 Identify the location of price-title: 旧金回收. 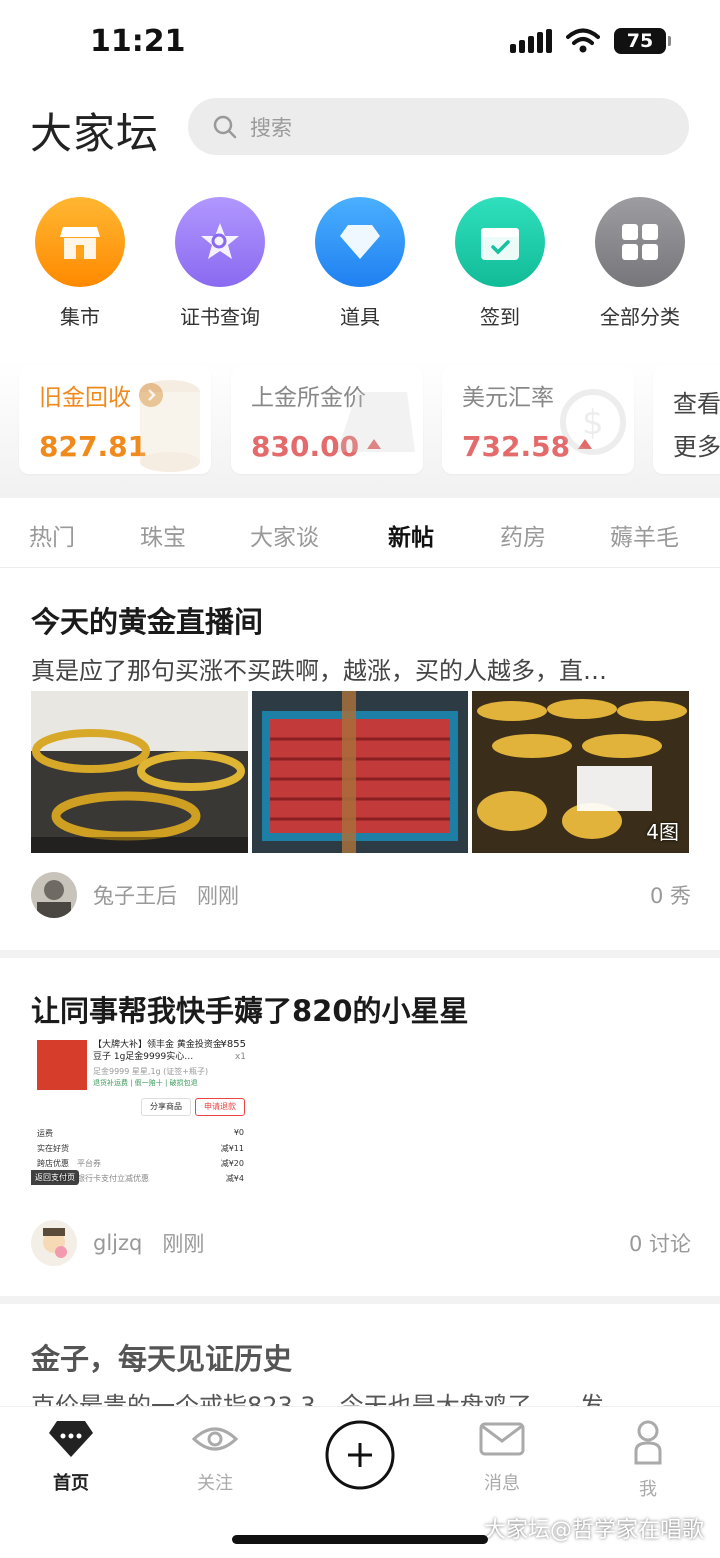
(85, 398).